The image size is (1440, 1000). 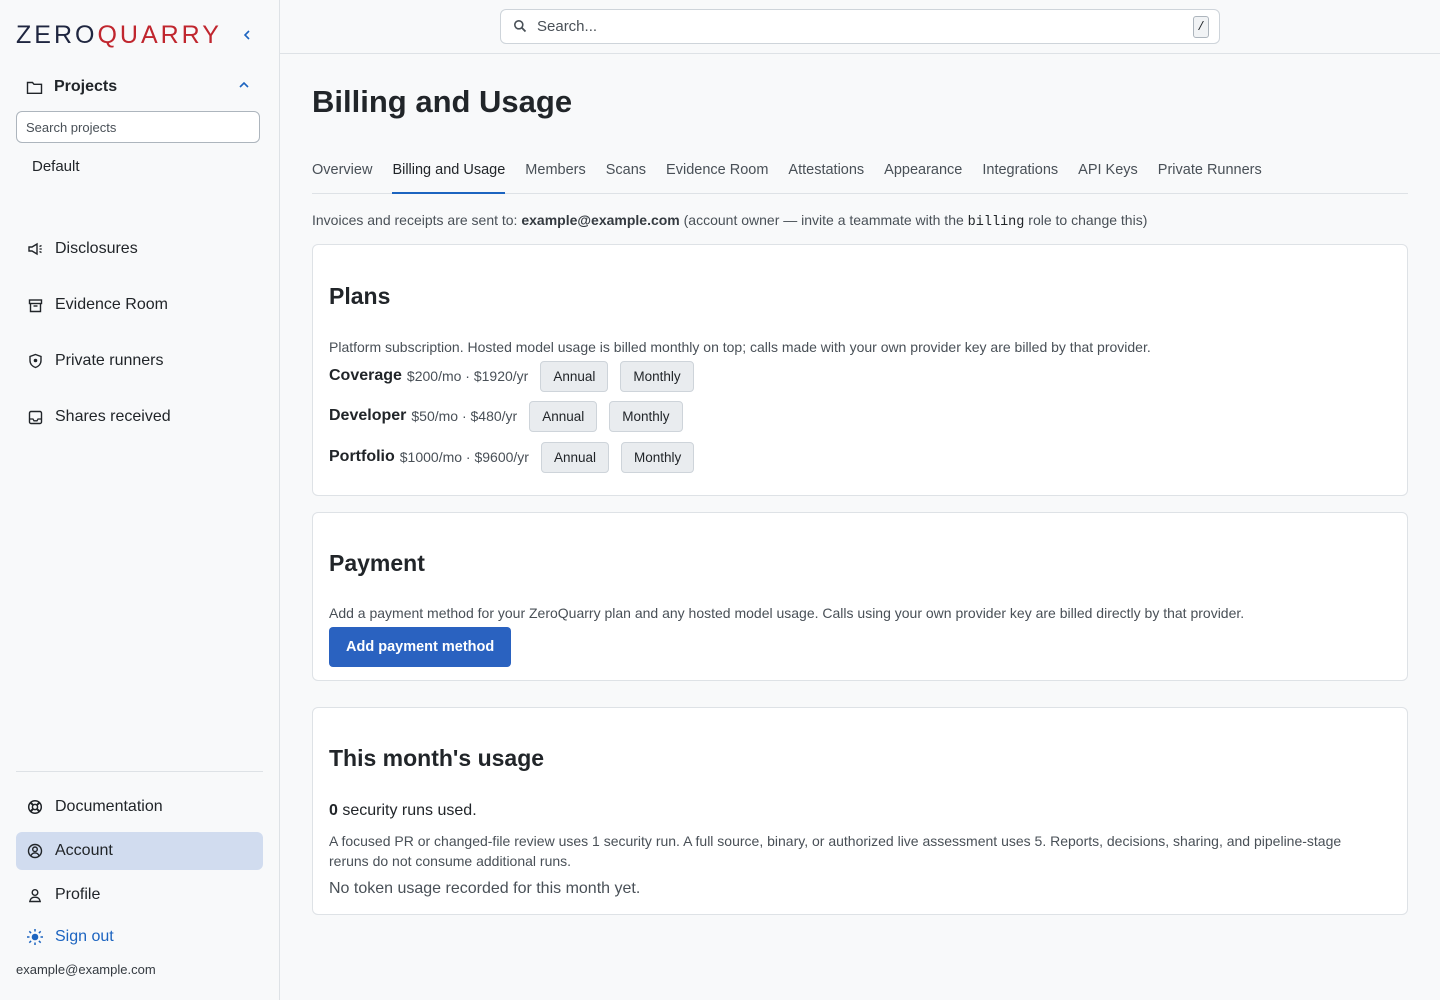 What do you see at coordinates (362, 456) in the screenshot?
I see `plan-name: Portfolio` at bounding box center [362, 456].